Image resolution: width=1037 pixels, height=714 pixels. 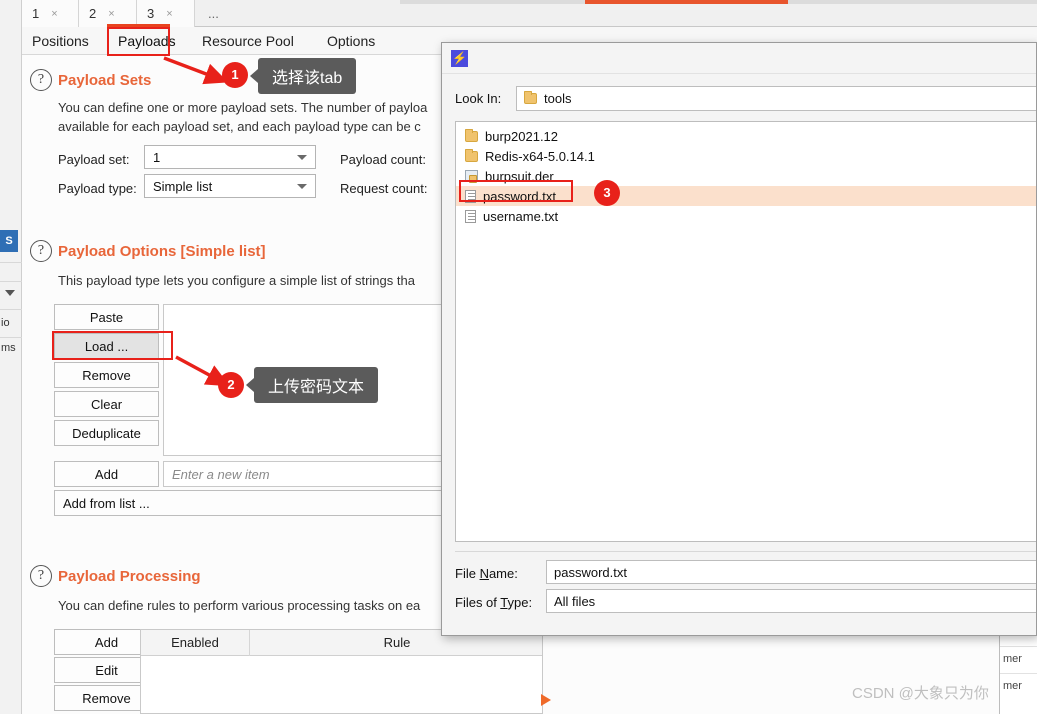 What do you see at coordinates (920, 693) in the screenshot?
I see `watermark: CSDN @大象只为你` at bounding box center [920, 693].